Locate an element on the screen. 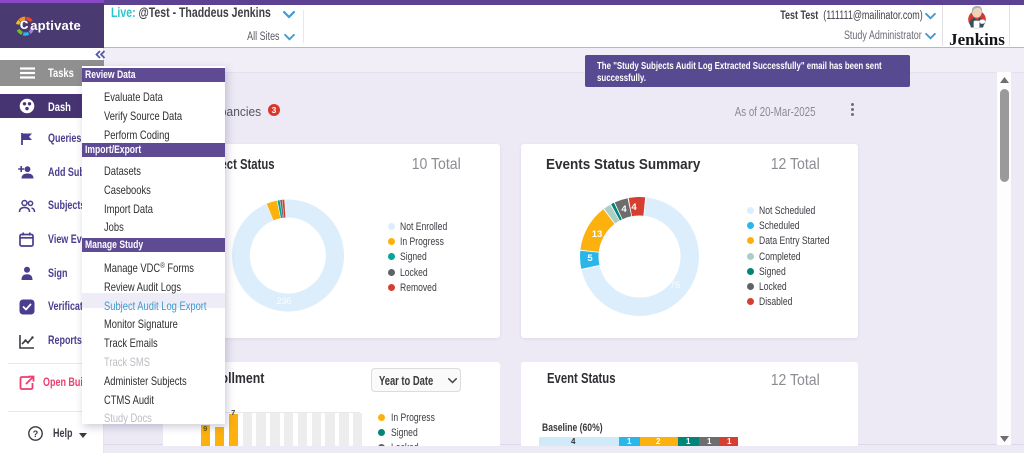 This screenshot has width=1024, height=453. svg-text: 75 is located at coordinates (675, 285).